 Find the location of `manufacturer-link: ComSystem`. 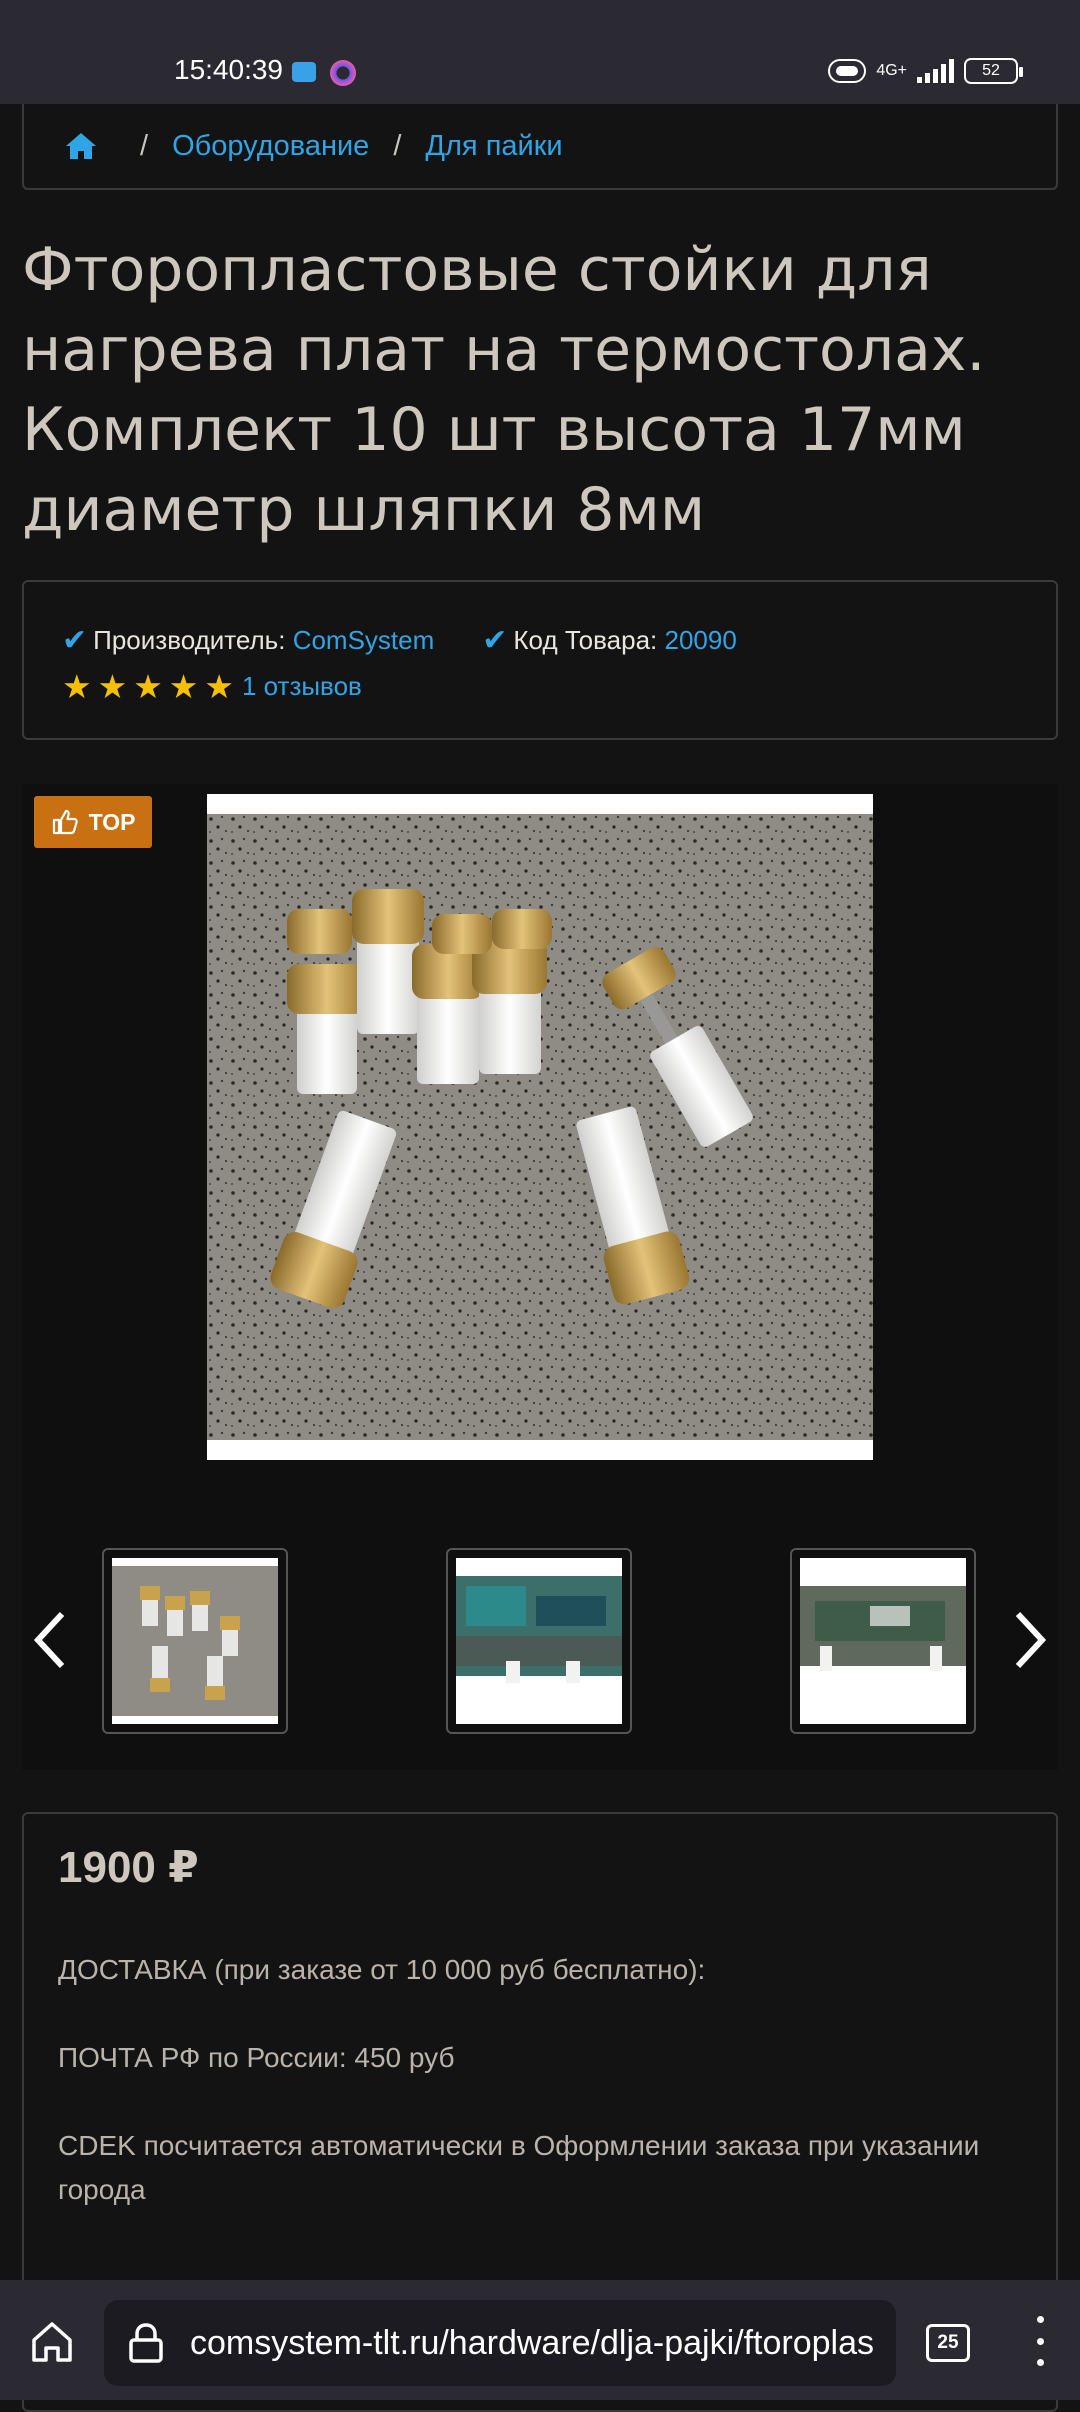

manufacturer-link: ComSystem is located at coordinates (364, 640).